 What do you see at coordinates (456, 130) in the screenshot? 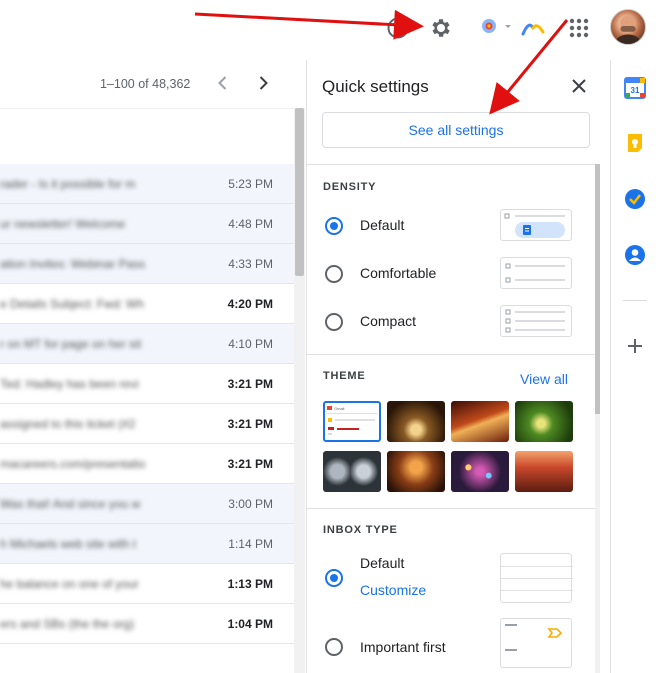
I see `see-all-settings-button: See all settings` at bounding box center [456, 130].